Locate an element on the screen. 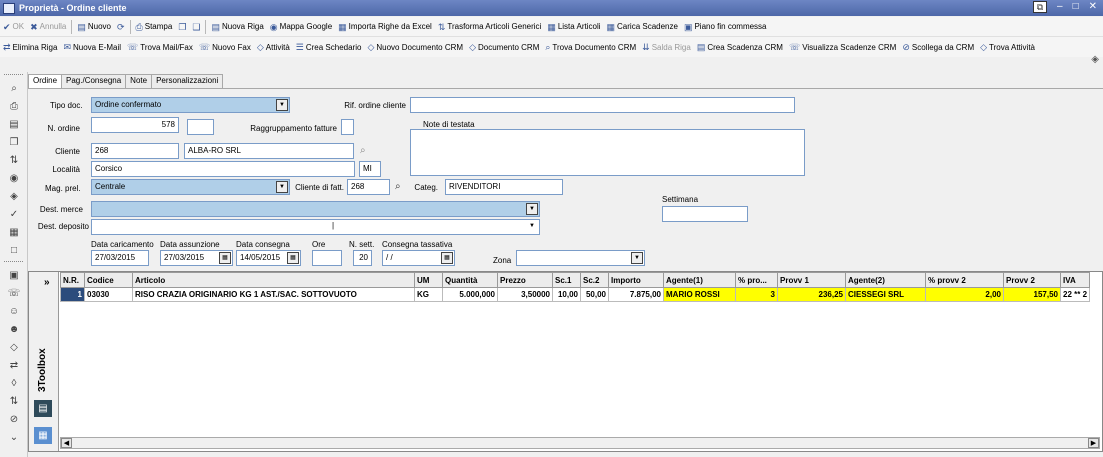 This screenshot has height=457, width=1103. tab-pag-consegna: Pag./Consegna is located at coordinates (94, 81).